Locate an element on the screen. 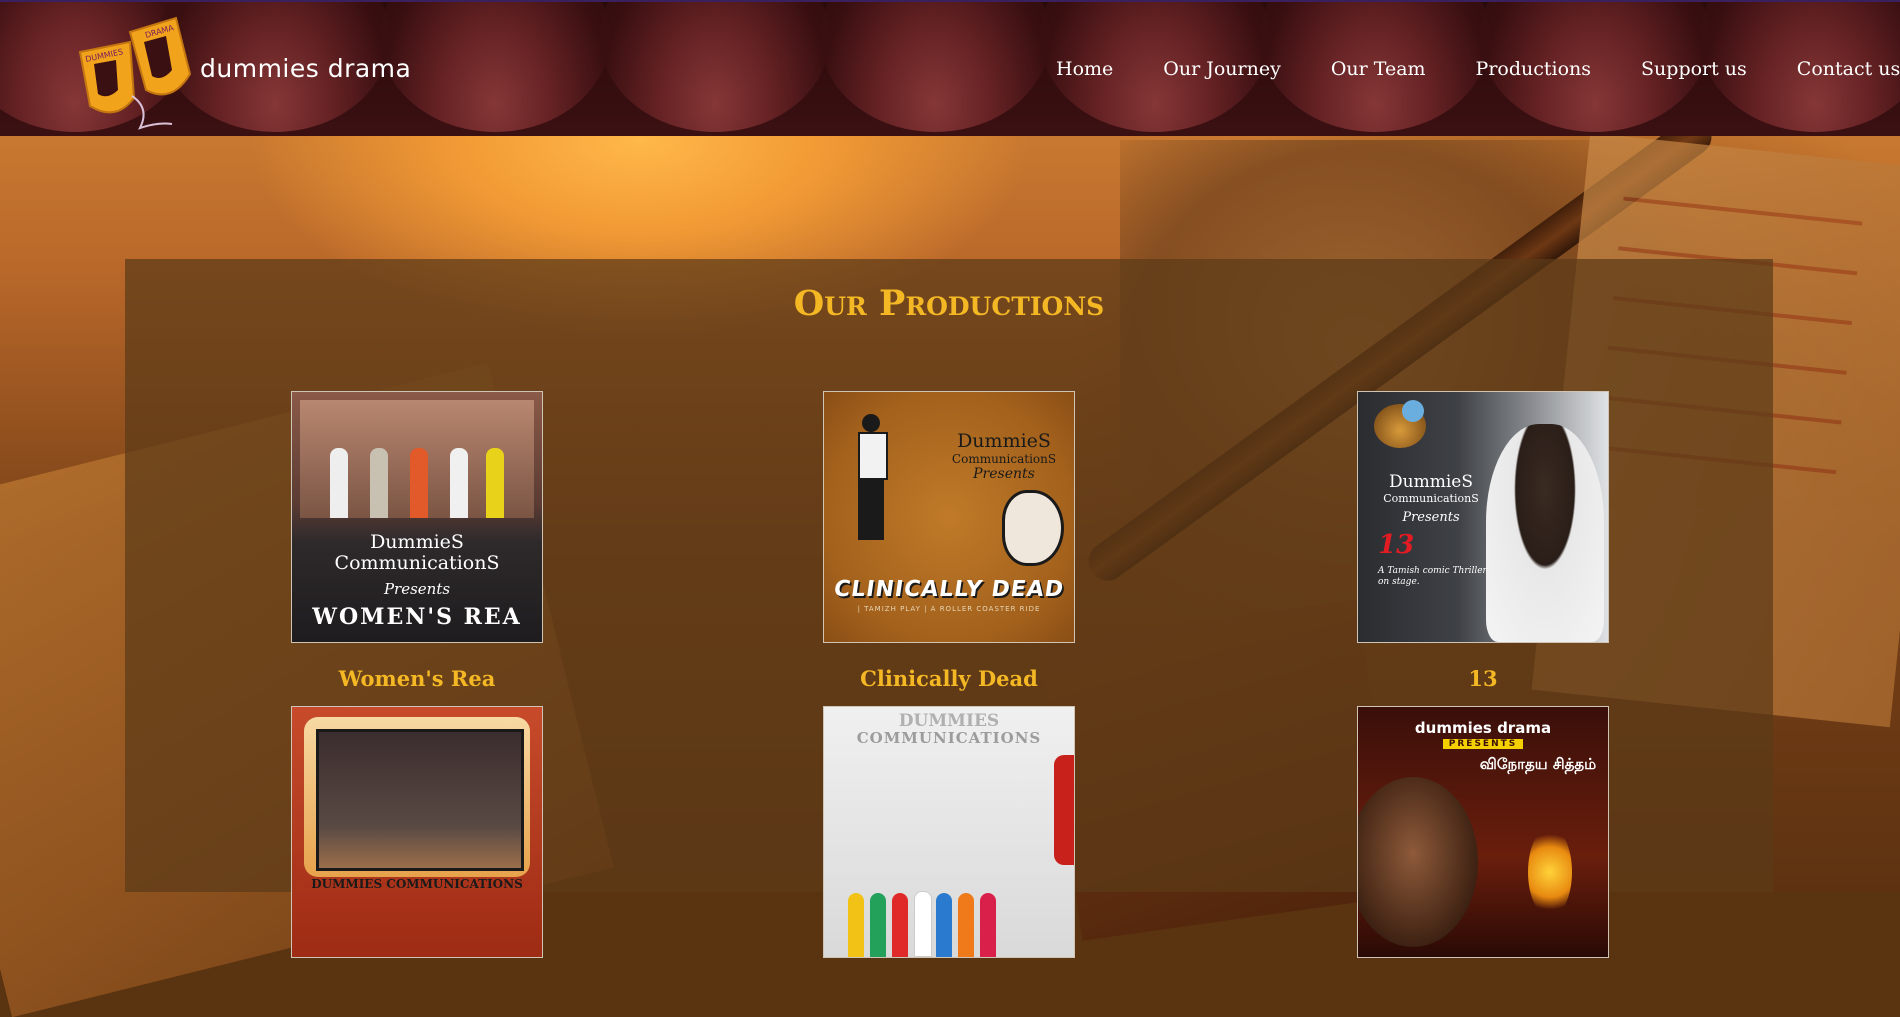 The image size is (1900, 1017). nav-contact-us: Contact us is located at coordinates (1848, 69).